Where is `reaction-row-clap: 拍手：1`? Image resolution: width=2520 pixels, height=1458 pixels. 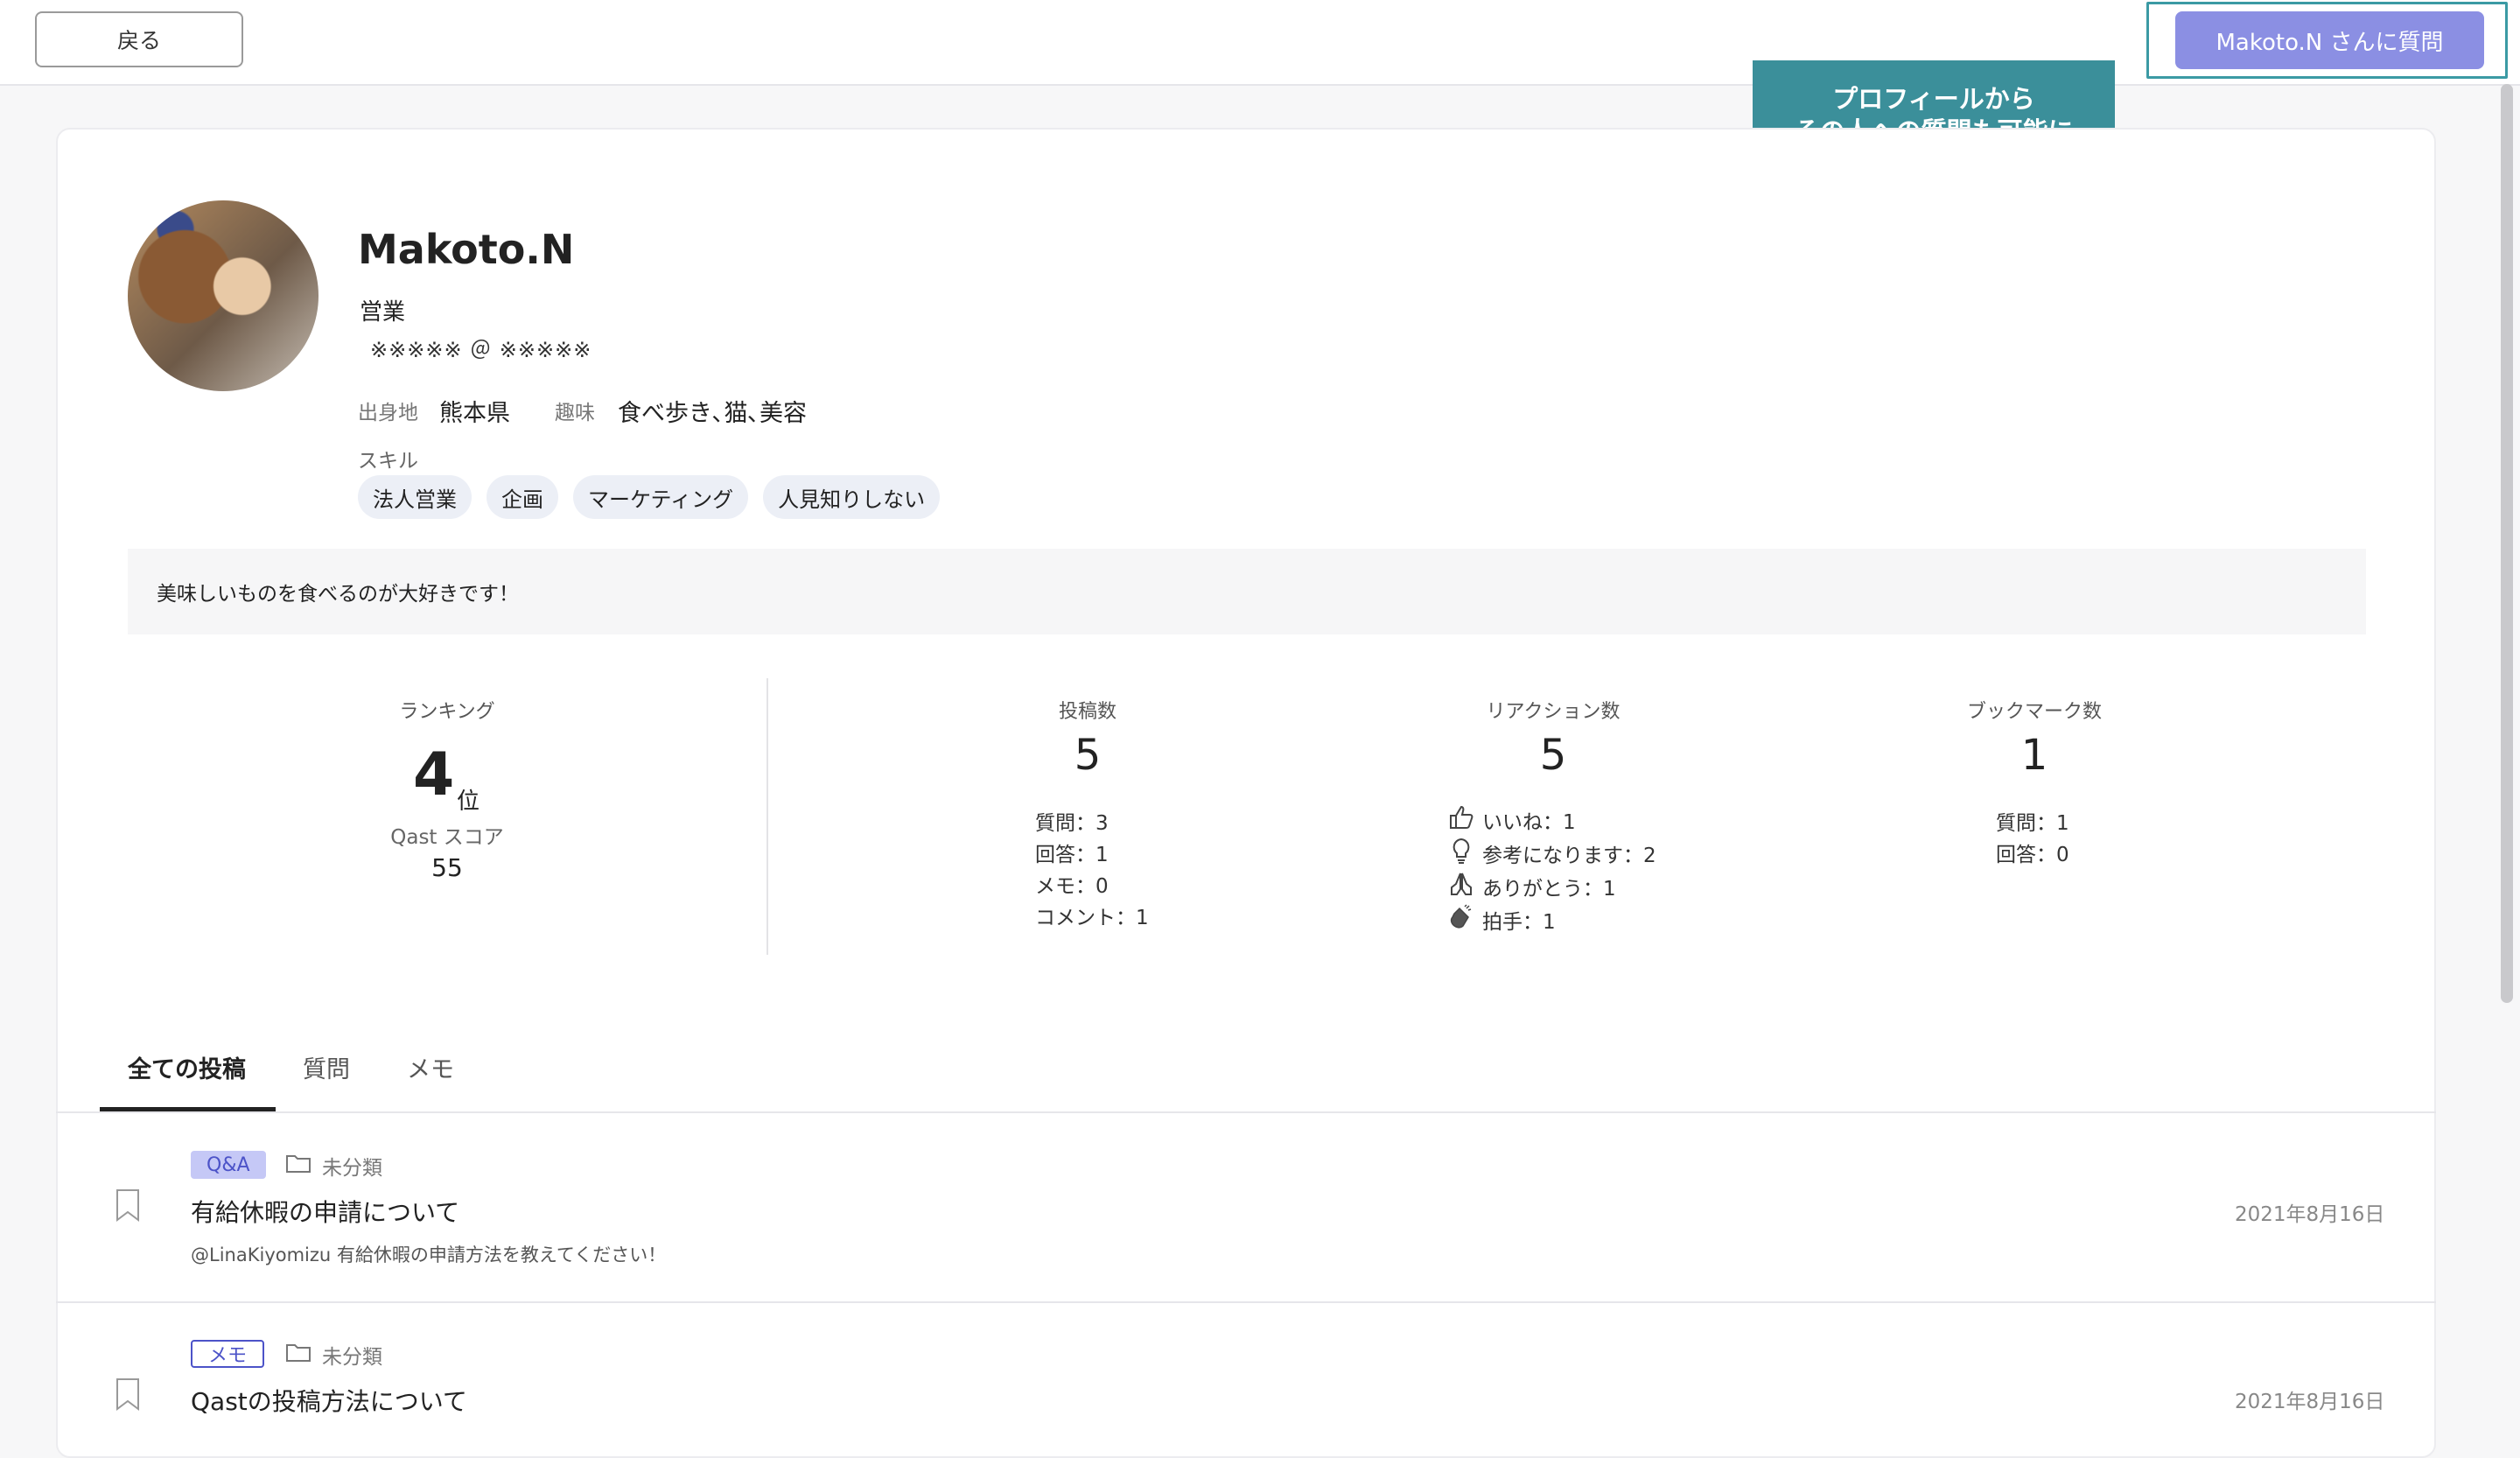
reaction-row-clap: 拍手：1 is located at coordinates (1501, 919).